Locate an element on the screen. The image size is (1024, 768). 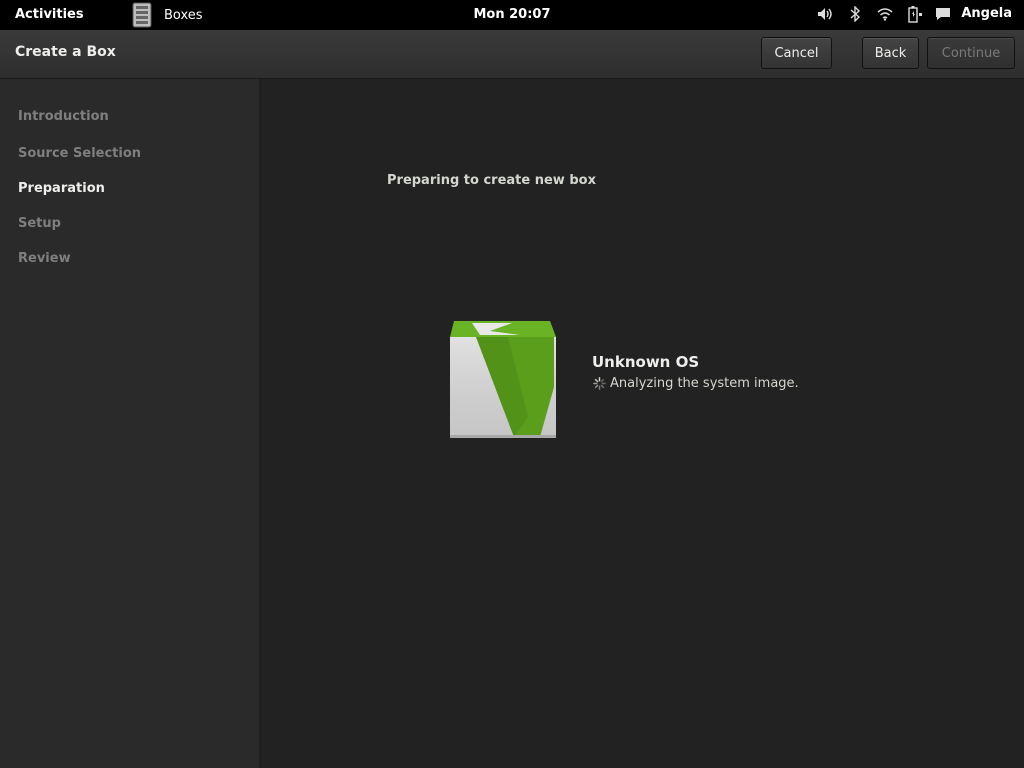
bluetooth-icon is located at coordinates (855, 14).